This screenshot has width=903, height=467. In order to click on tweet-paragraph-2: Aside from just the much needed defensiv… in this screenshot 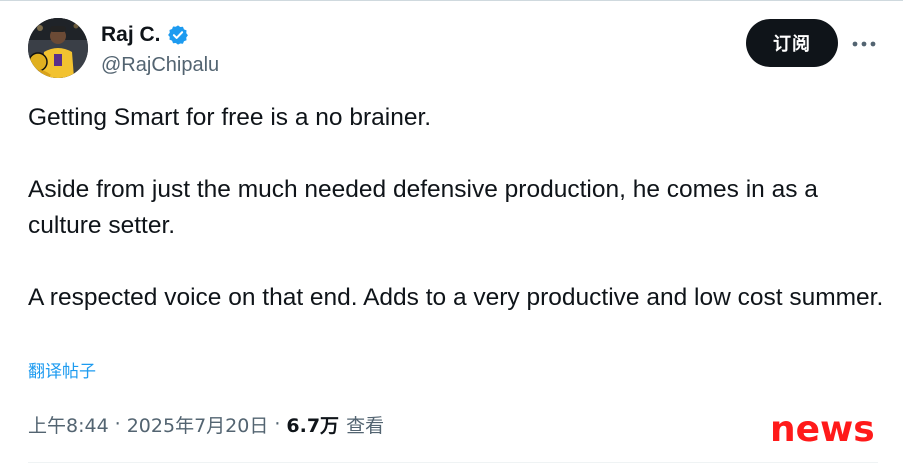, I will do `click(423, 207)`.